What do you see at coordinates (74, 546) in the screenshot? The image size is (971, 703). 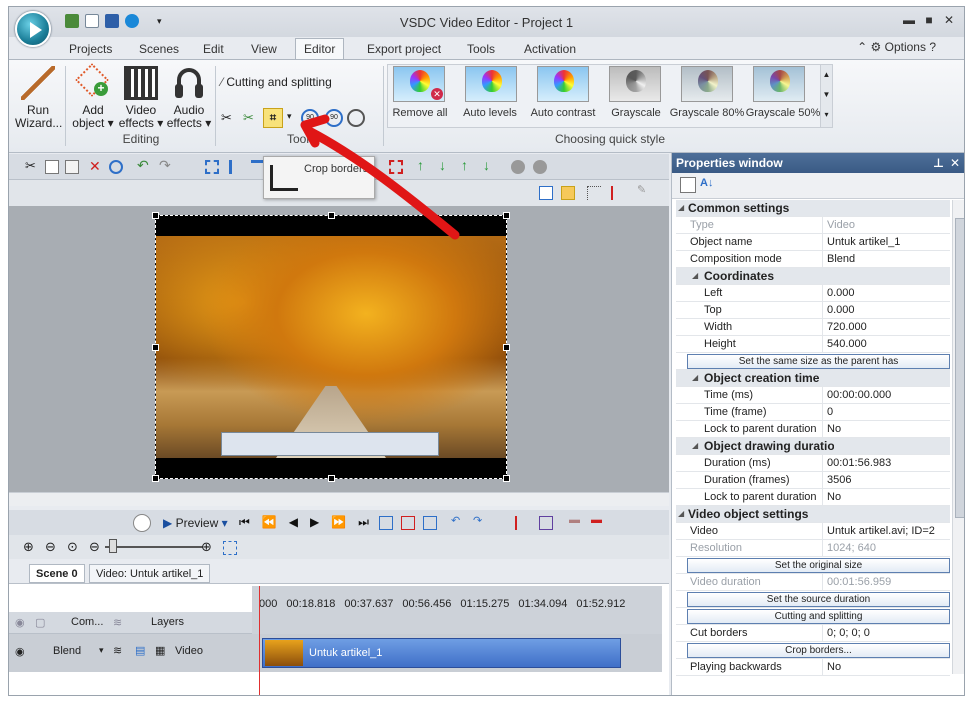 I see `zoom-reset-icon: ⊙` at bounding box center [74, 546].